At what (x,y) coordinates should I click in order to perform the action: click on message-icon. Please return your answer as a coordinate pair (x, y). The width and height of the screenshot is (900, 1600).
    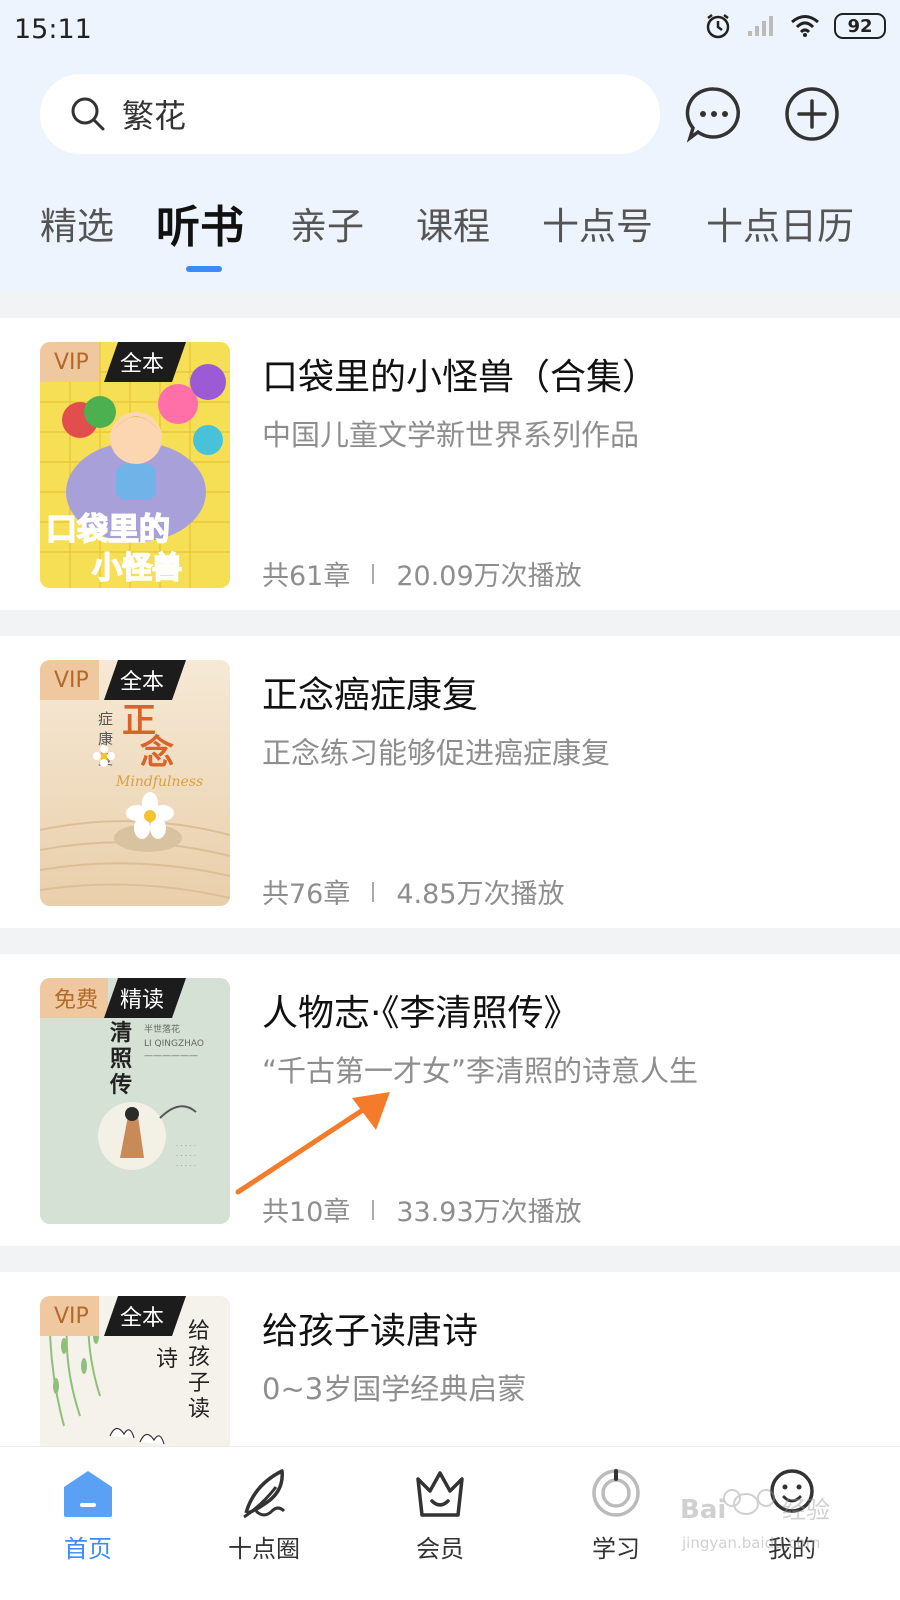
    Looking at the image, I should click on (714, 114).